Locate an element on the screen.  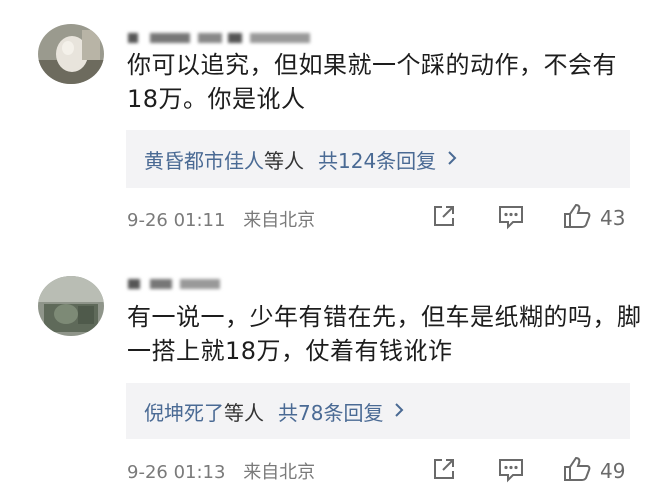
reply-user-name: 倪坤死了 is located at coordinates (184, 411).